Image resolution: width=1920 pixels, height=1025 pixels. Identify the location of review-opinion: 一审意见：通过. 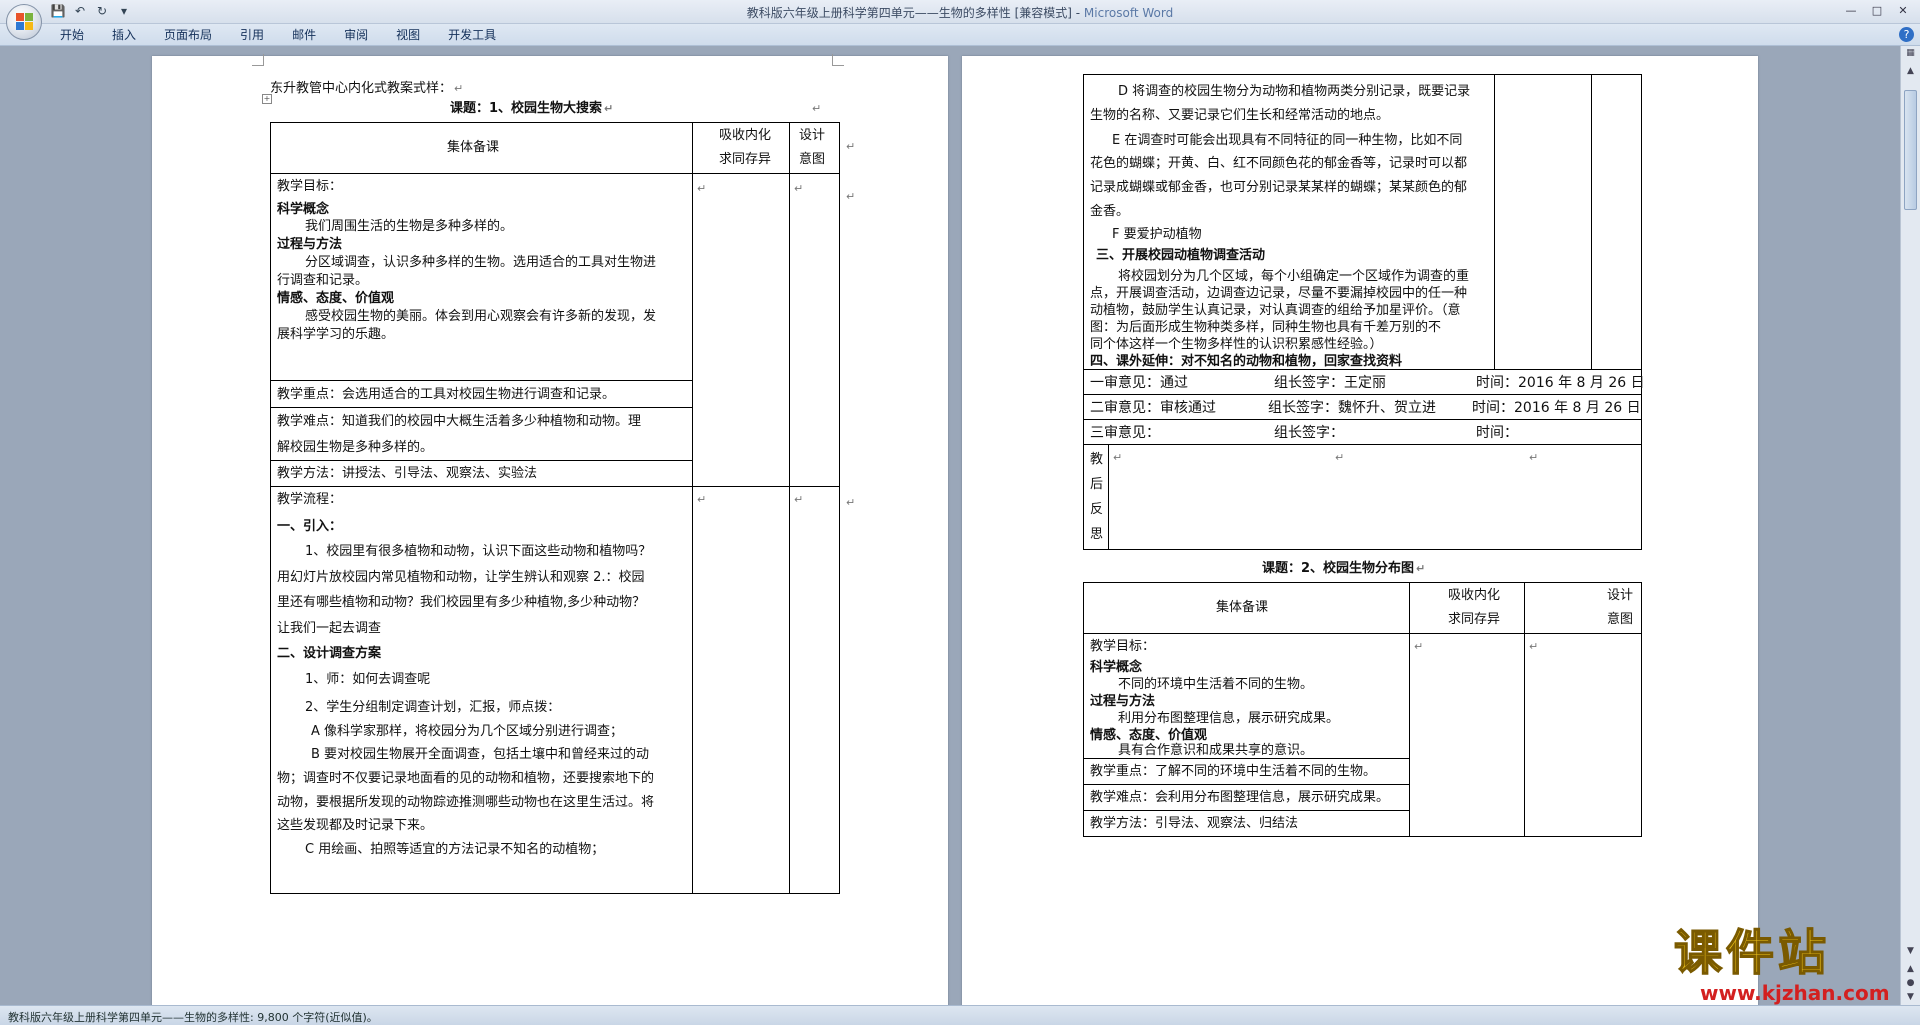
(1139, 383).